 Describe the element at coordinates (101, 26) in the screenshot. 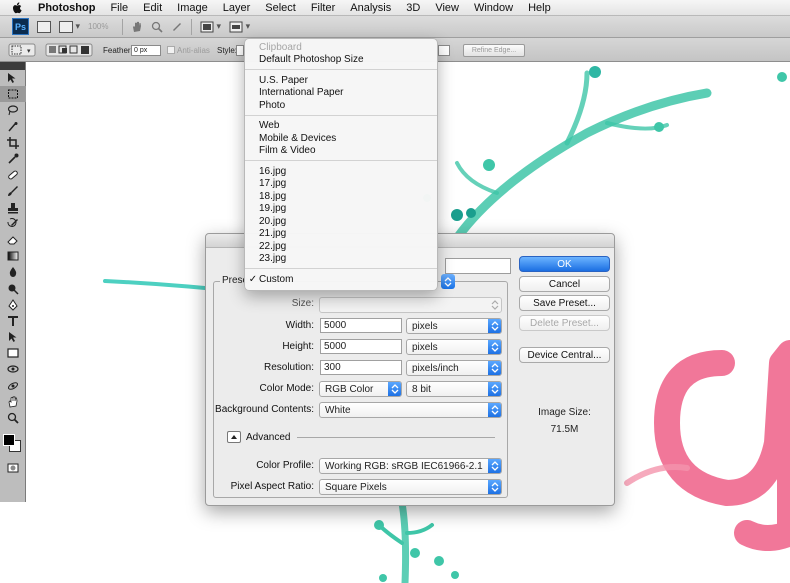

I see `zoom-level: 100%` at that location.